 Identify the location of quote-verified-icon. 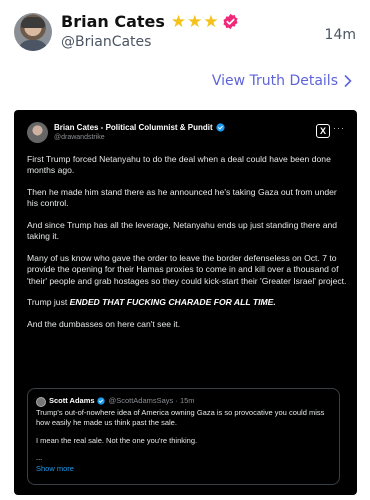
(100, 400).